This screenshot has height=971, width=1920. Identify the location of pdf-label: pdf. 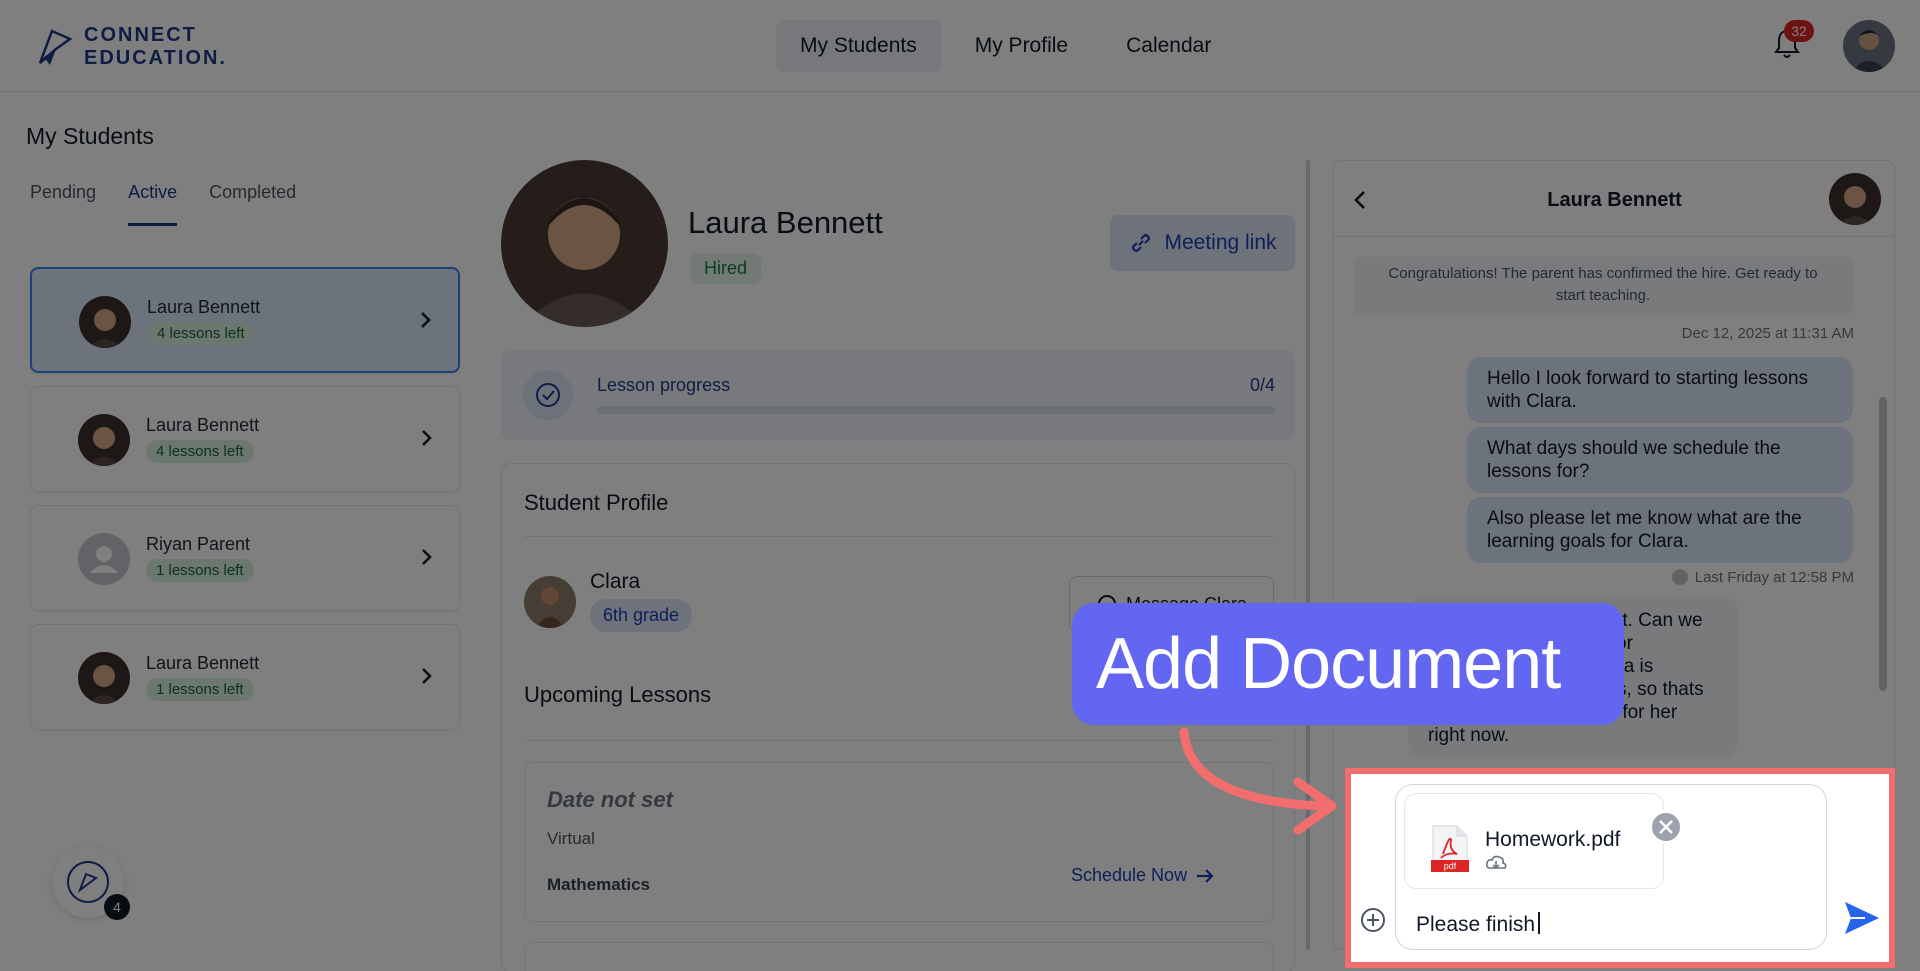
(1450, 866).